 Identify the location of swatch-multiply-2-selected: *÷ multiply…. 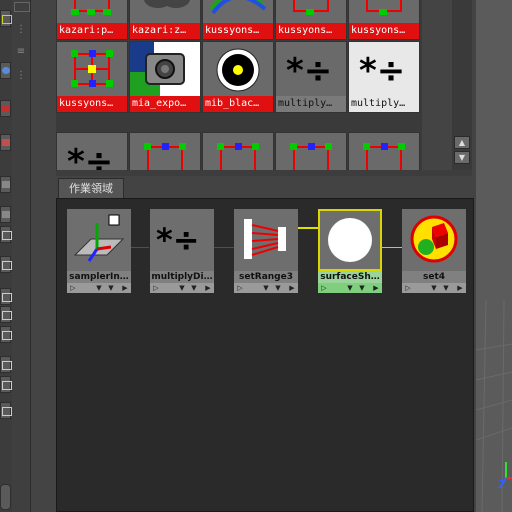
(384, 77).